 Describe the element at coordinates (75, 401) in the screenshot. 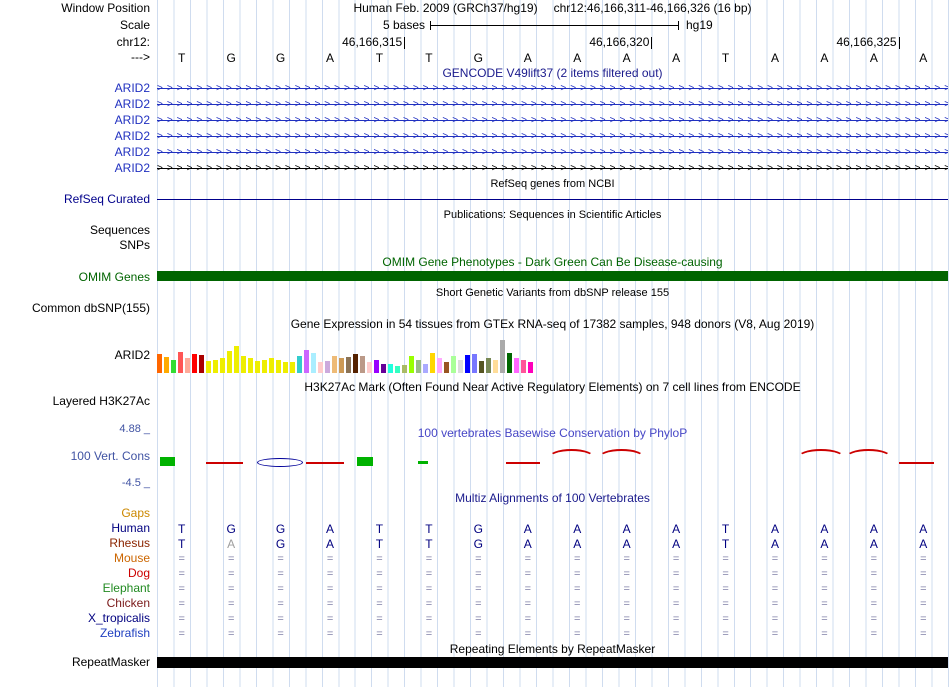

I see `h3k27ac-label: Layered H3K27Ac` at that location.